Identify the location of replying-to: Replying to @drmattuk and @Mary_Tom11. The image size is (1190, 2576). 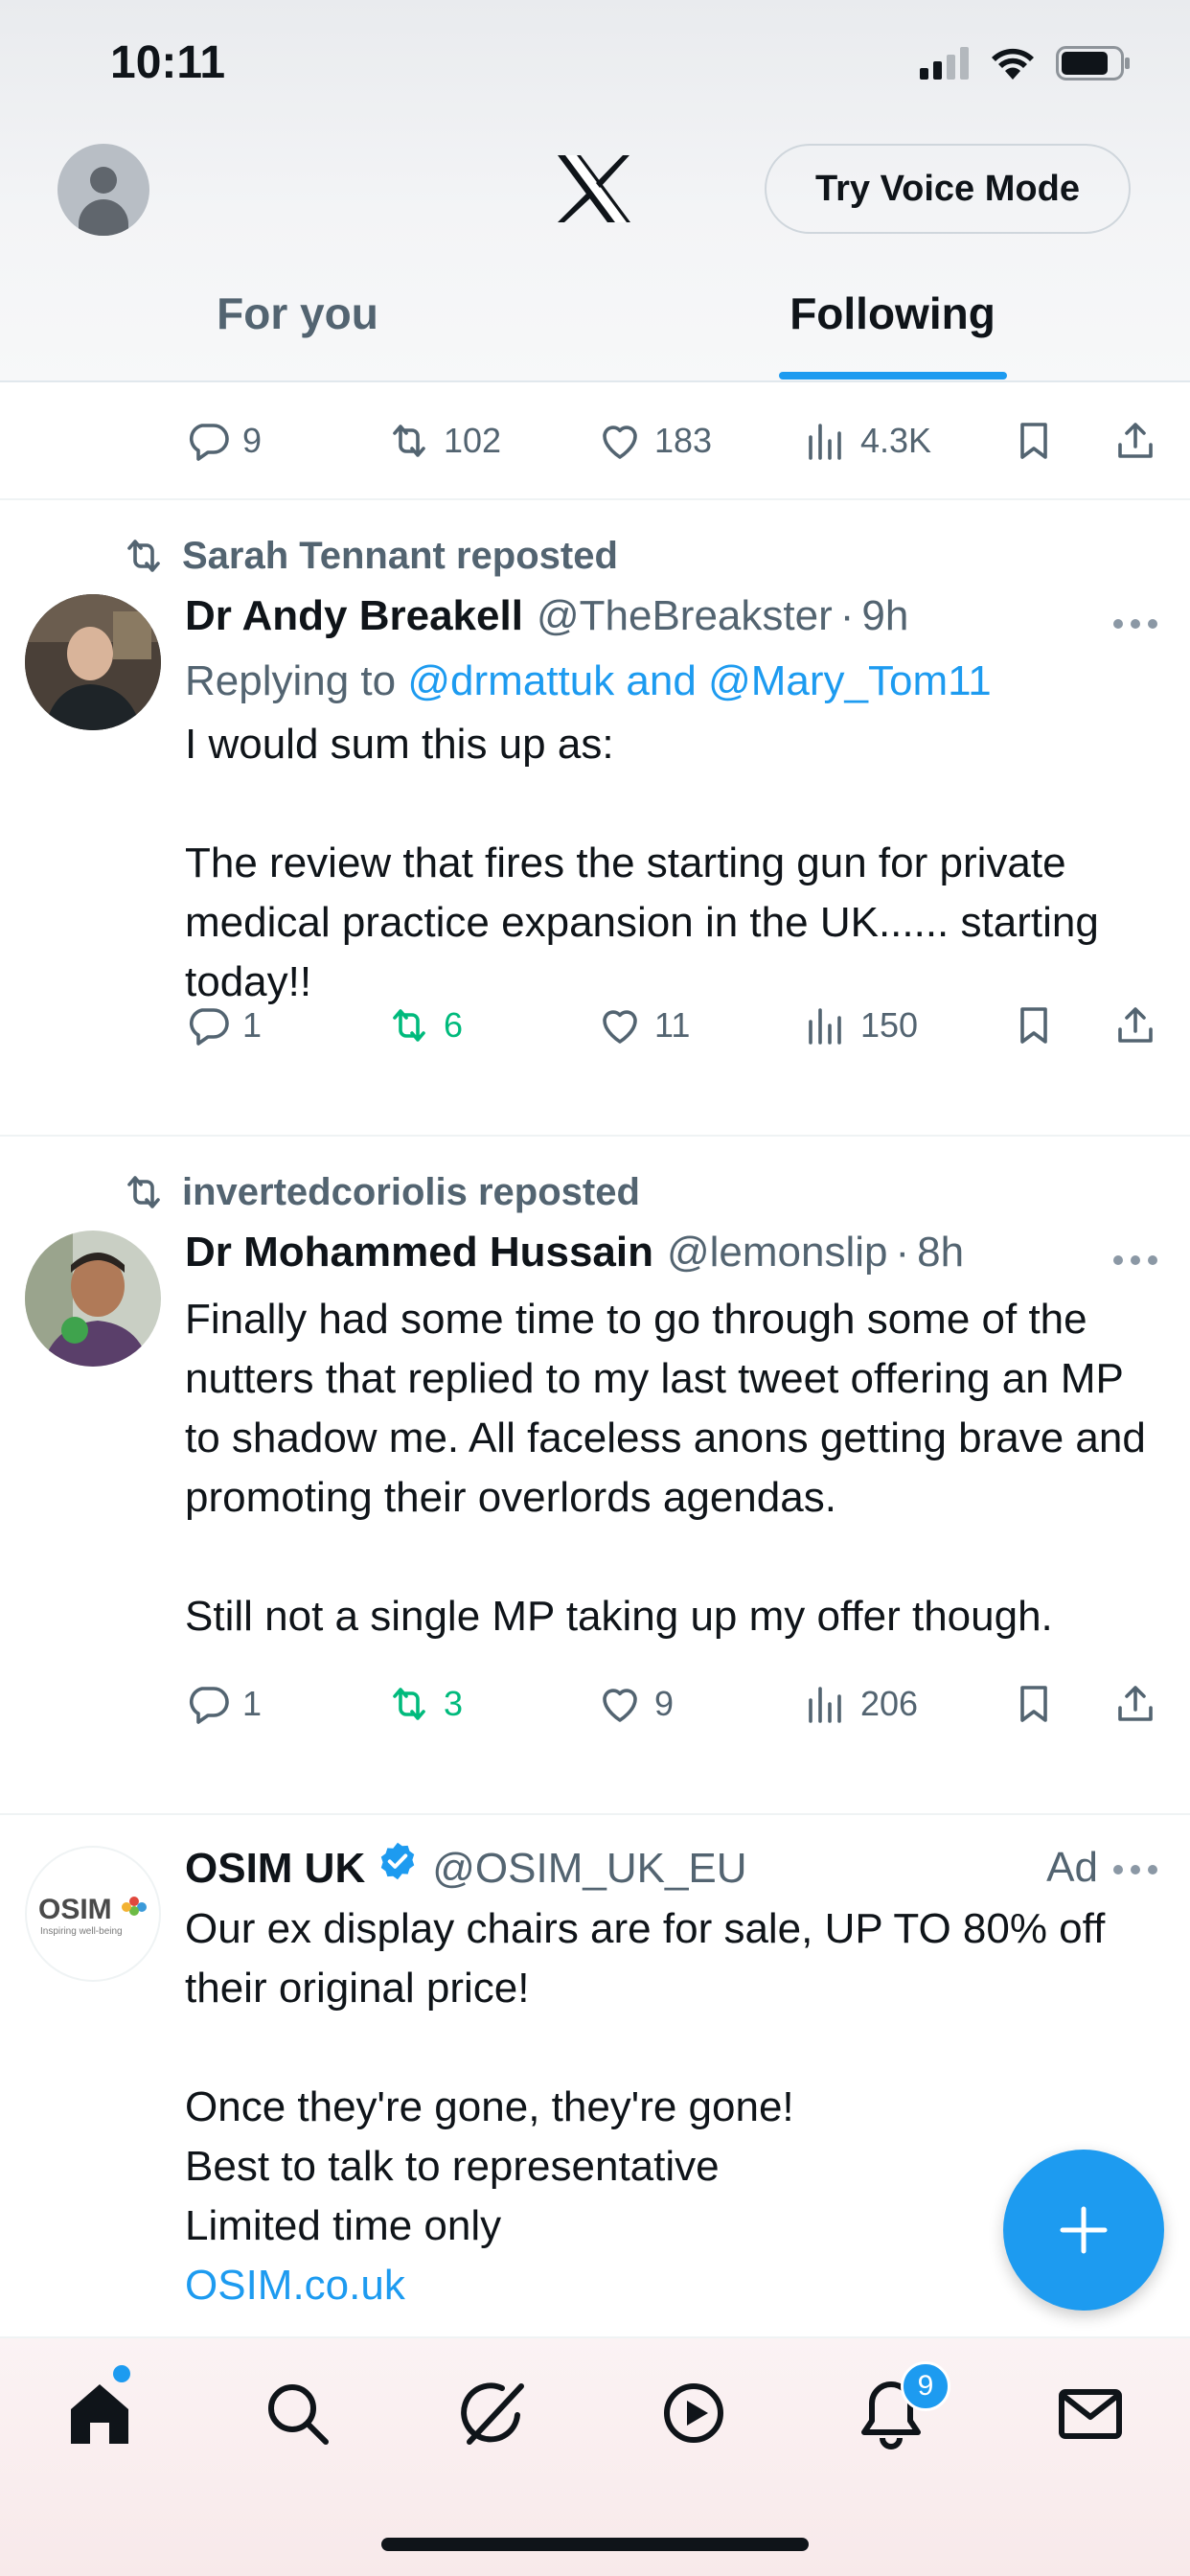
(589, 681).